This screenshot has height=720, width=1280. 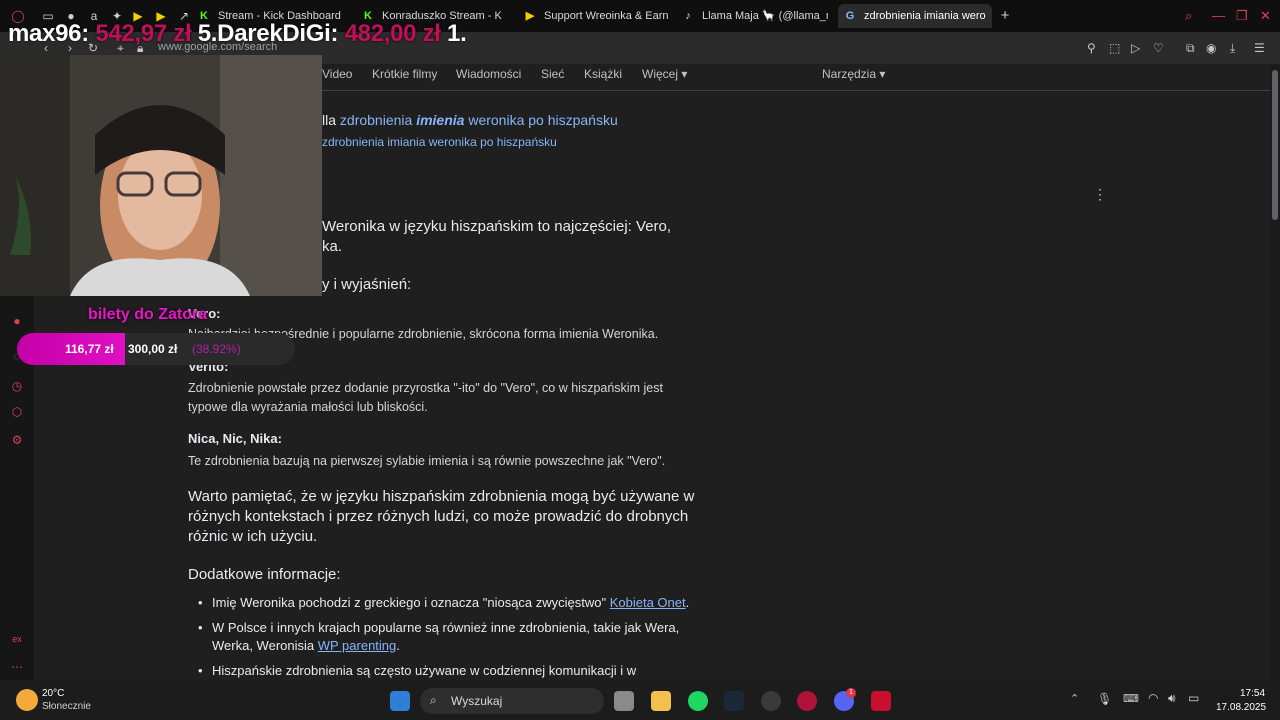 I want to click on donation-goal-percent: (38.92%), so click(x=216, y=349).